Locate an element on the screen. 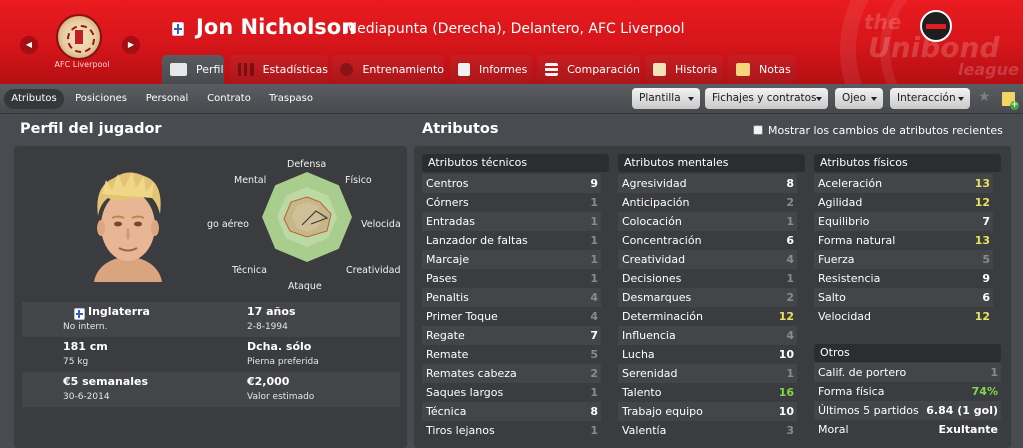  attribute-row-mental: Anticipación 2 is located at coordinates (707, 202).